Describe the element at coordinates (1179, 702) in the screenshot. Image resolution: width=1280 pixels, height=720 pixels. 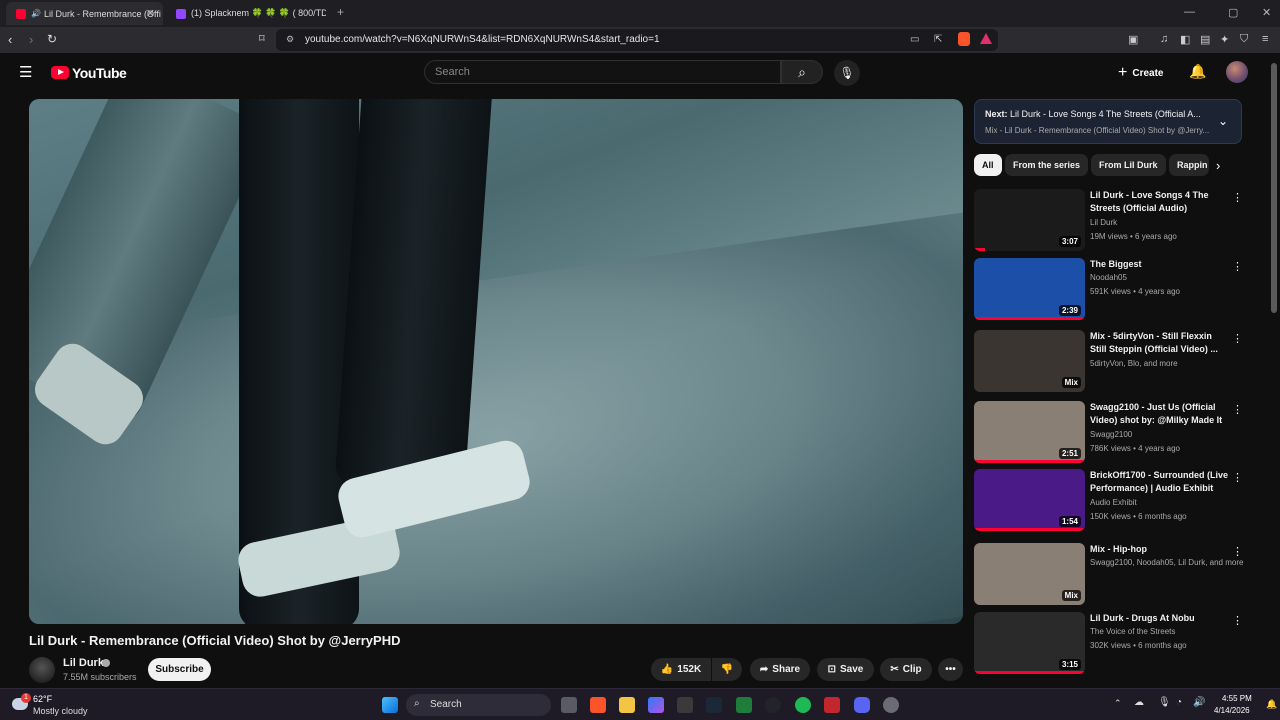
I see `wifi-icon: ◔` at that location.